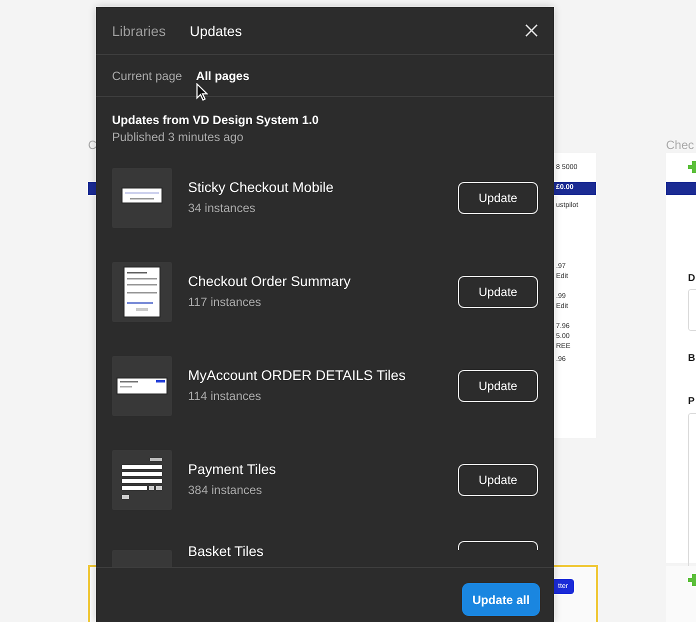 This screenshot has height=622, width=696. I want to click on component-name: Basket Tiles, so click(226, 551).